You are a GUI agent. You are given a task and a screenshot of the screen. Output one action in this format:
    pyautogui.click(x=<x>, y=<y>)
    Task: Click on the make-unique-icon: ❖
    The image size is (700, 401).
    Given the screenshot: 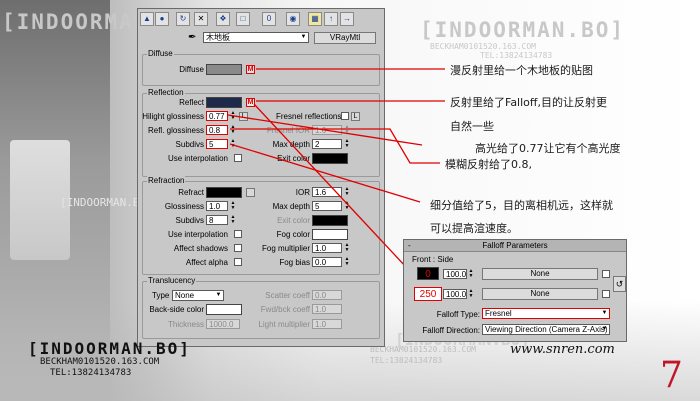 What is the action you would take?
    pyautogui.click(x=223, y=19)
    